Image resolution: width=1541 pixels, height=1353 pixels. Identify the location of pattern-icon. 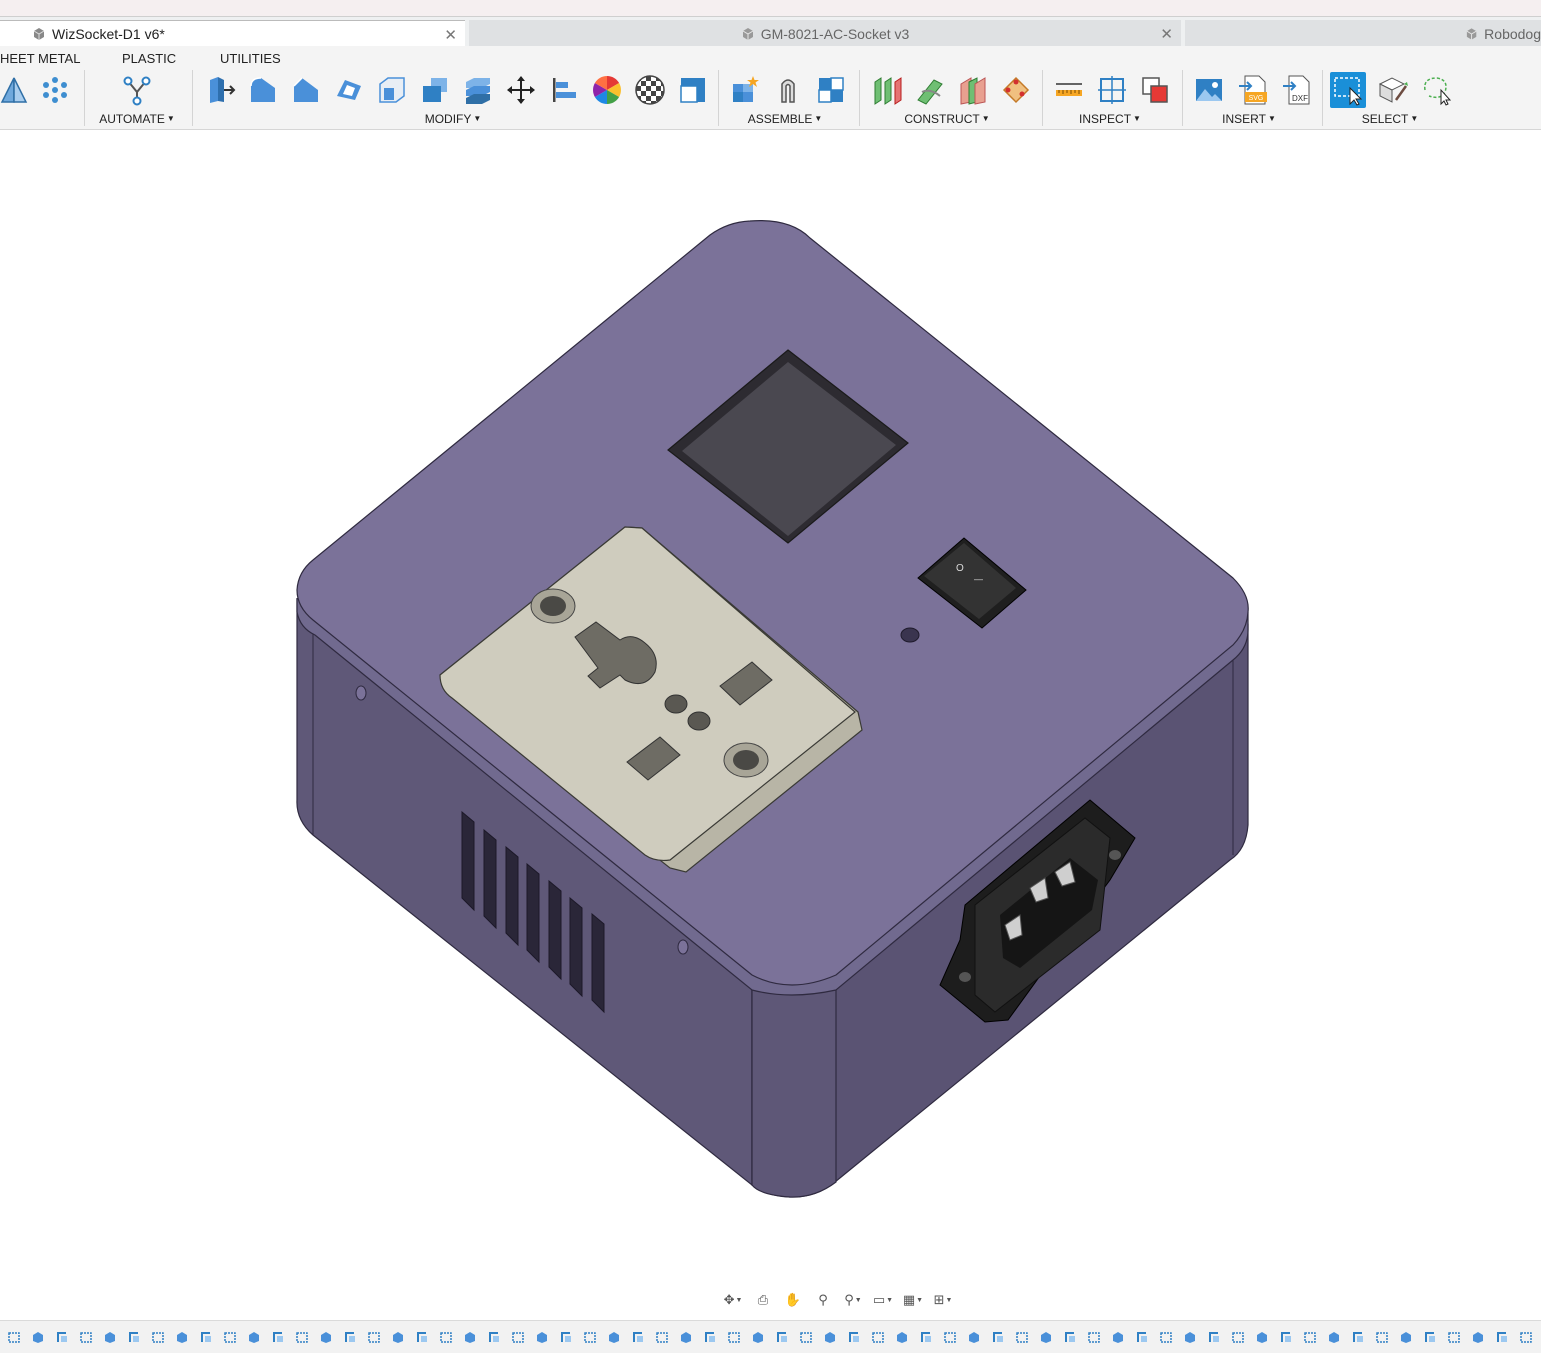
(55, 90).